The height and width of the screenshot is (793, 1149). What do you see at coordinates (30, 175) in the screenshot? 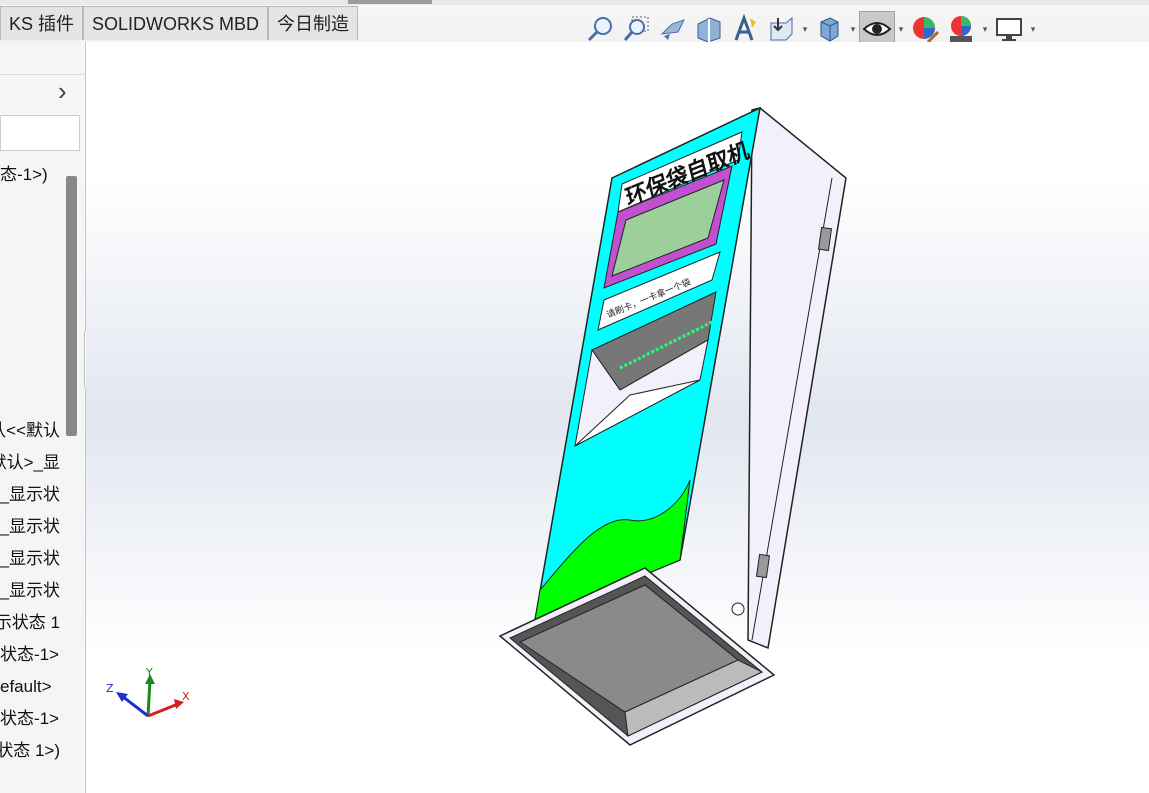
I see `tree-item: 态-1>)` at bounding box center [30, 175].